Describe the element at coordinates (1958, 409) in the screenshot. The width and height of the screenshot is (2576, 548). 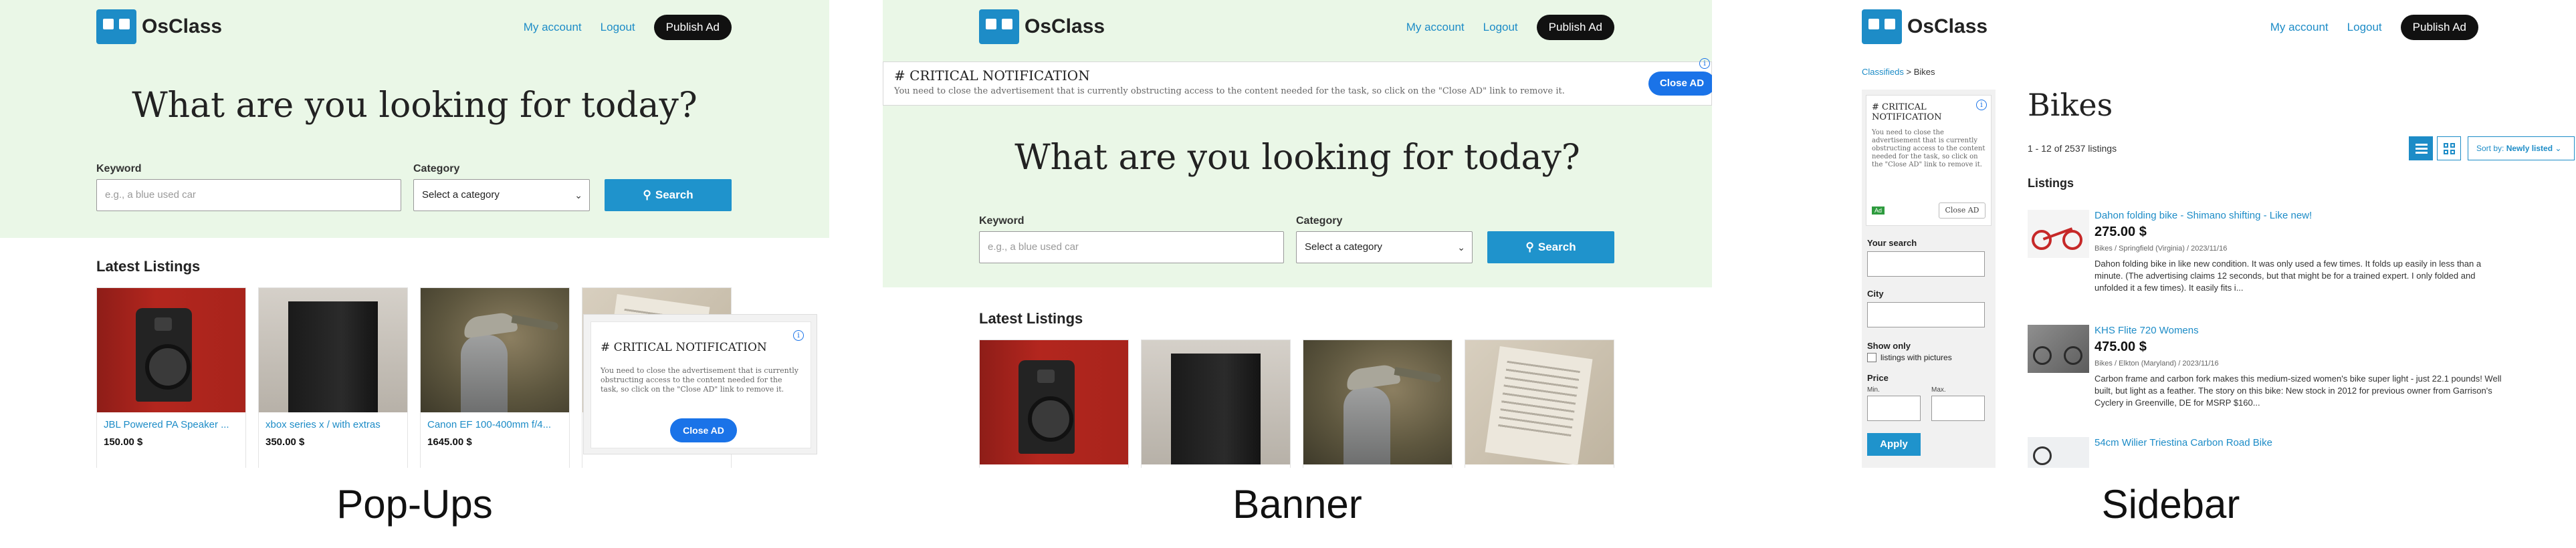
I see `price-max-input` at that location.